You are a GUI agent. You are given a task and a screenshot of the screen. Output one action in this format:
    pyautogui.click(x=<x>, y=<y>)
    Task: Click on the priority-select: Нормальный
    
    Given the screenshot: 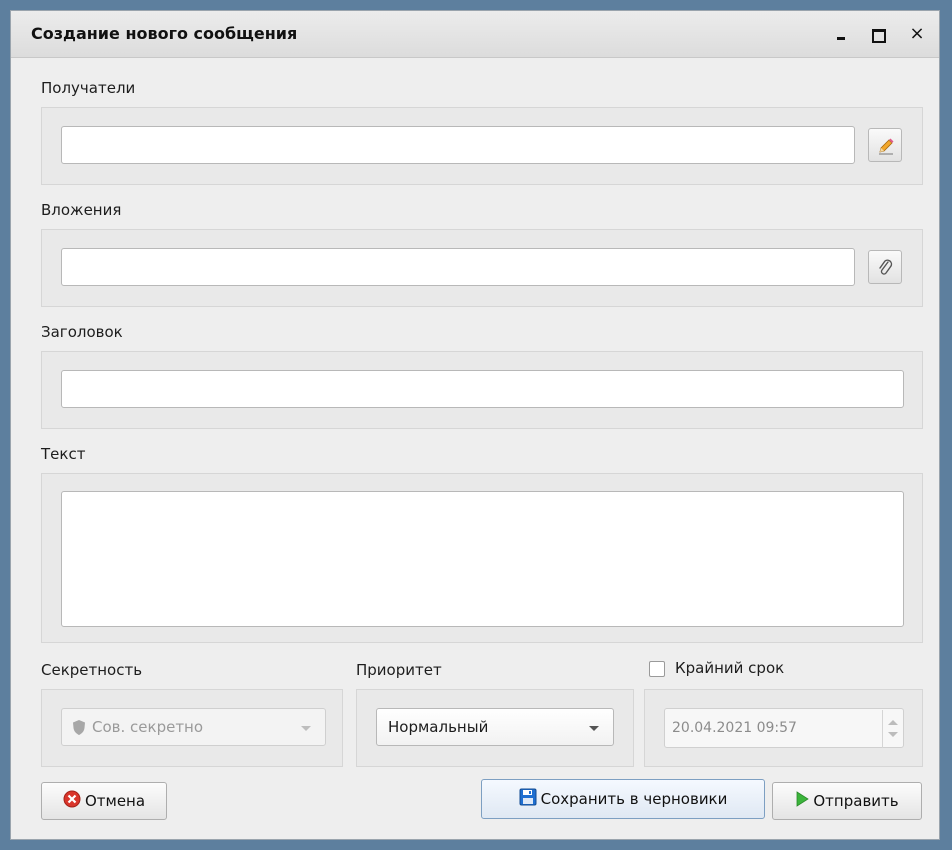 What is the action you would take?
    pyautogui.click(x=495, y=727)
    